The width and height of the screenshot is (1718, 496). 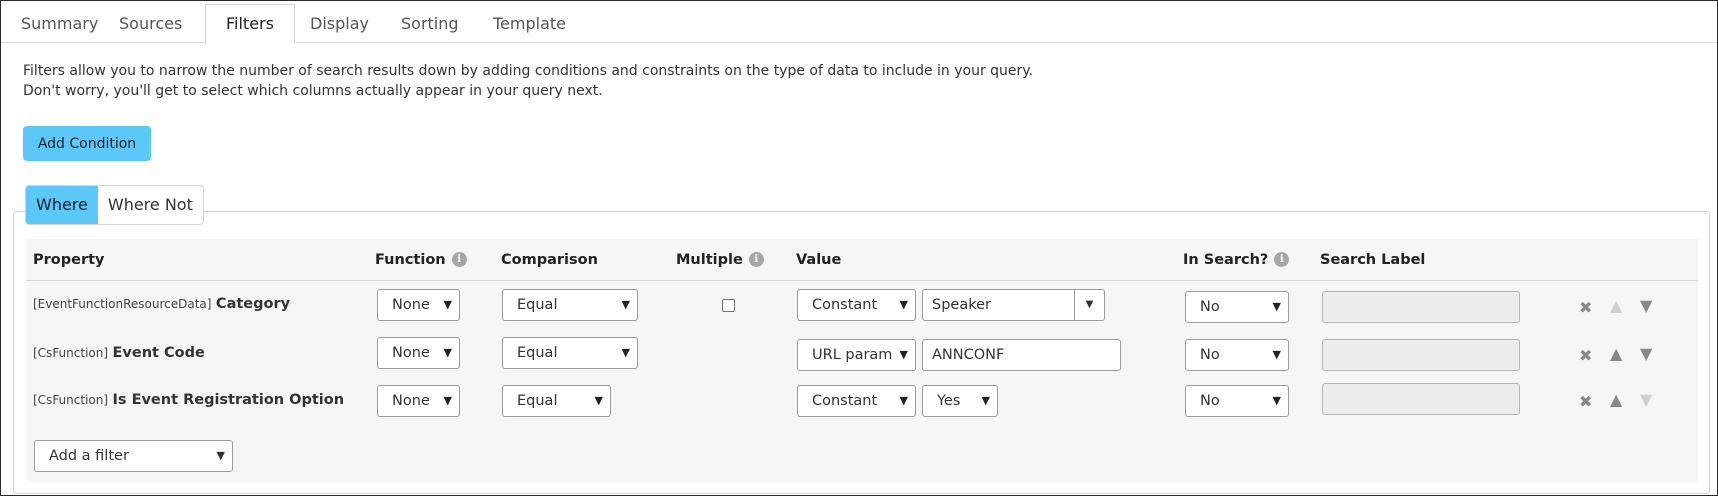 I want to click on tab-filters: Filters, so click(x=250, y=24).